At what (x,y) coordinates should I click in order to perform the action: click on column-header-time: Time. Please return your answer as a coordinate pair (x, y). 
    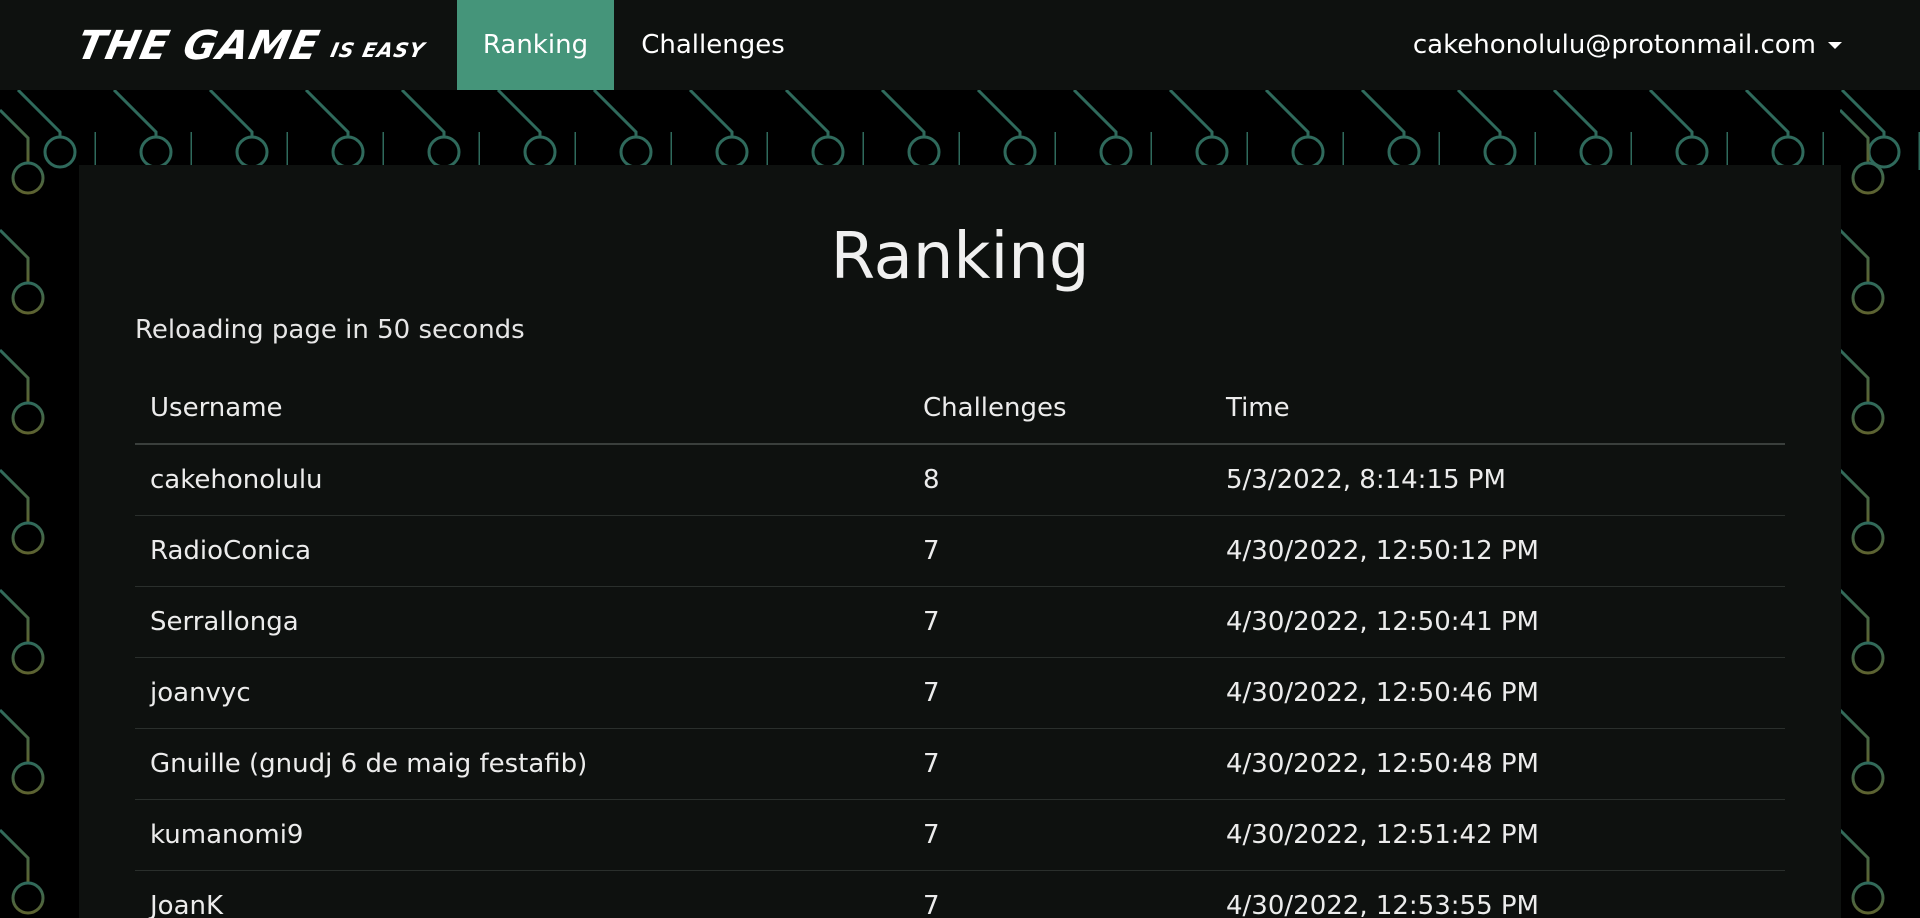
    Looking at the image, I should click on (1498, 409).